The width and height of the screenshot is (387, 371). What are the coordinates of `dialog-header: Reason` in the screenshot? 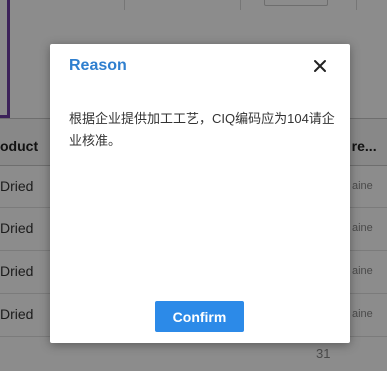 It's located at (200, 66).